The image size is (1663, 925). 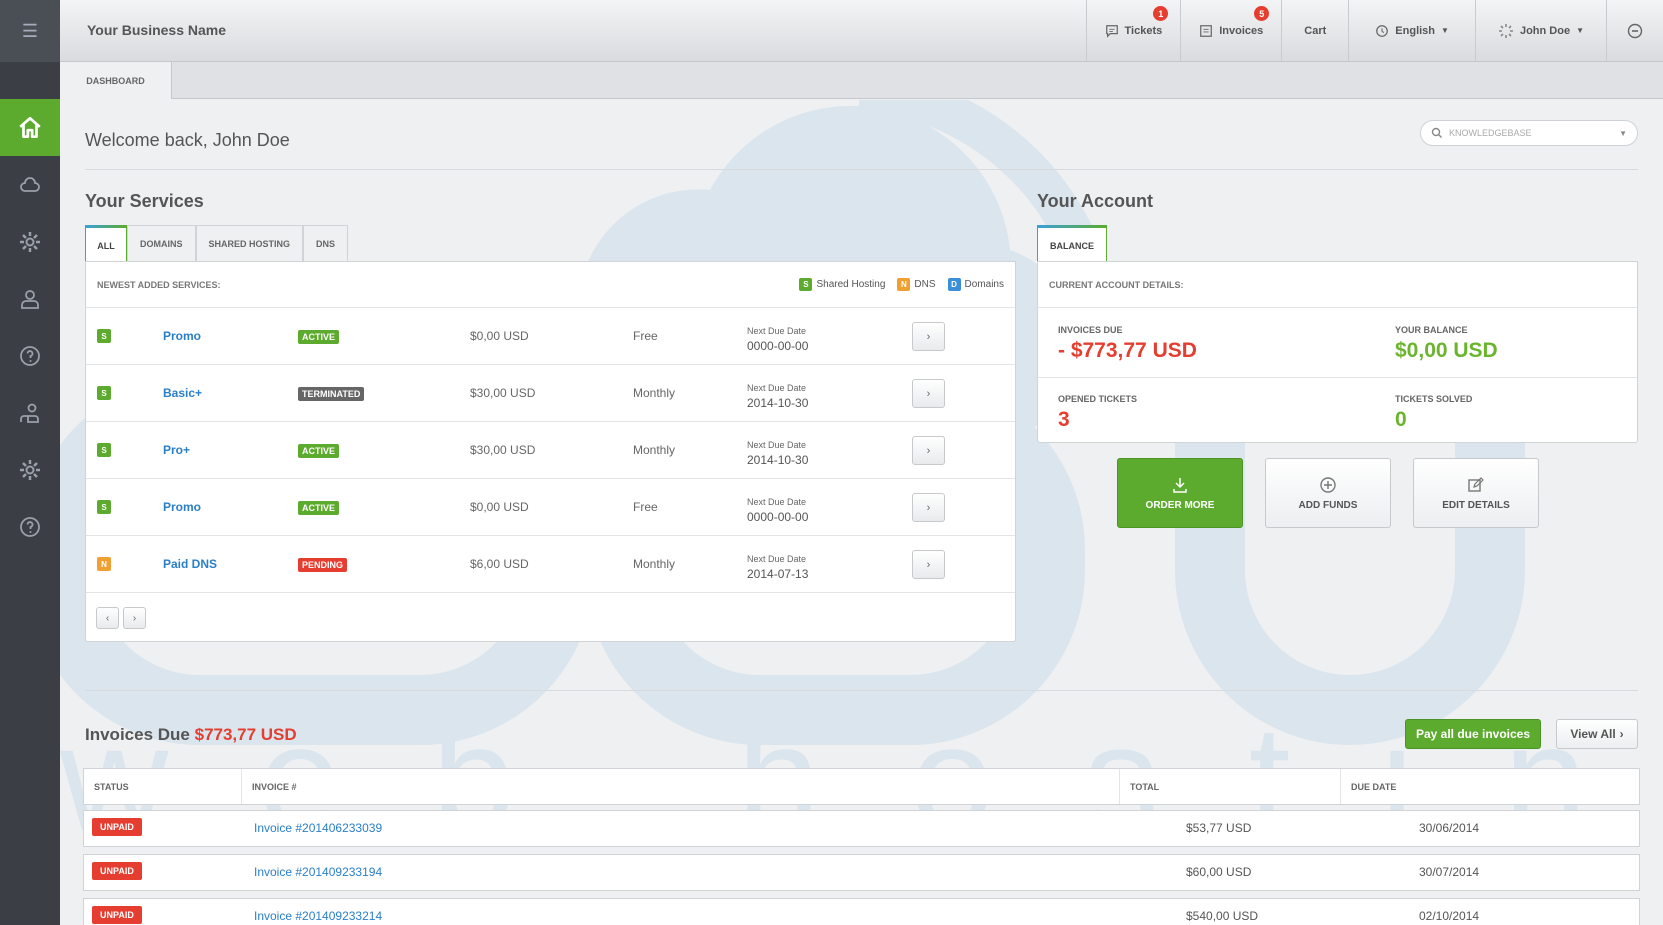 What do you see at coordinates (1111, 31) in the screenshot?
I see `chat-icon` at bounding box center [1111, 31].